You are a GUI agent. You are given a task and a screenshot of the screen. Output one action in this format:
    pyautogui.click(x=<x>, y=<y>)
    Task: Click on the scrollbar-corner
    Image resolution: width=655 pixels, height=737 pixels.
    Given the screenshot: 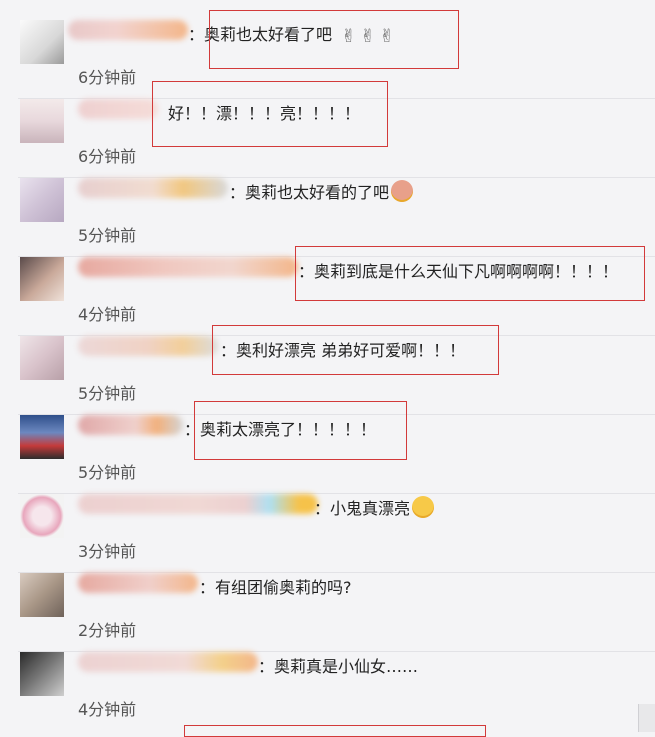 What is the action you would take?
    pyautogui.click(x=646, y=718)
    